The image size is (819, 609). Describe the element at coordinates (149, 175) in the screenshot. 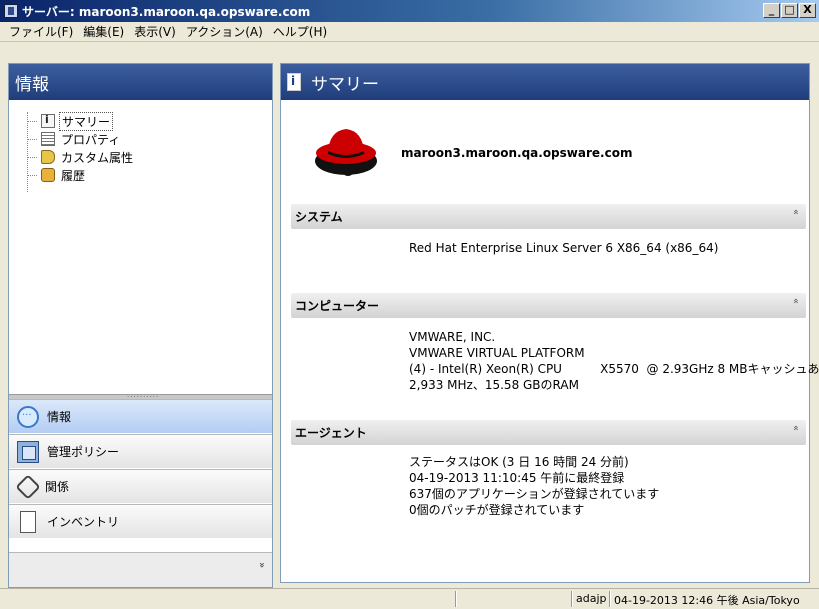

I see `tree-item-history: 履歴` at that location.